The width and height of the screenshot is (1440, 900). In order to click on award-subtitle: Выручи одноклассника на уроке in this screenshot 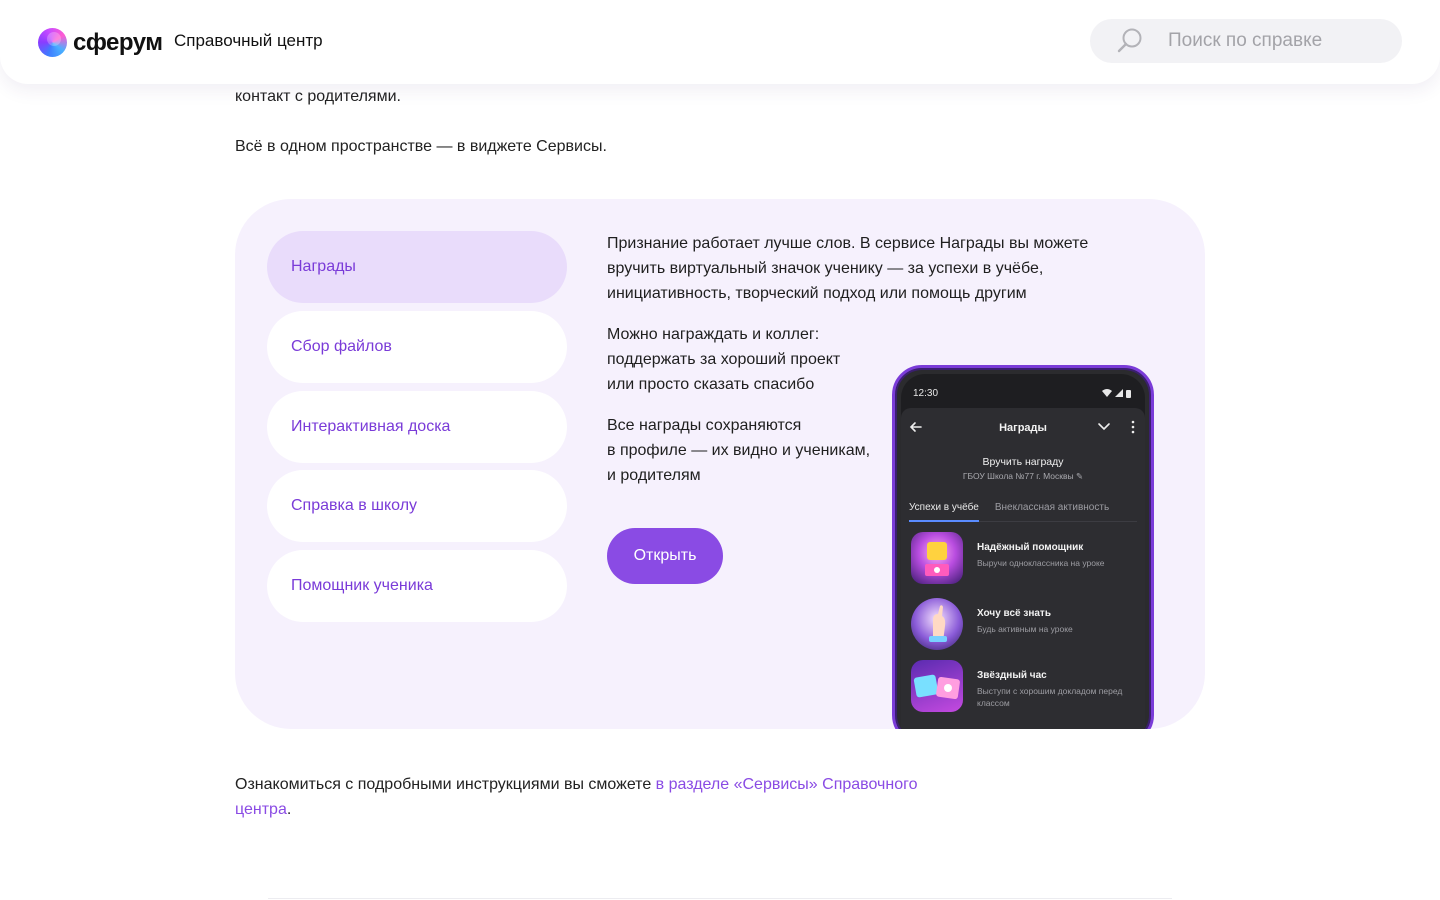, I will do `click(1041, 563)`.